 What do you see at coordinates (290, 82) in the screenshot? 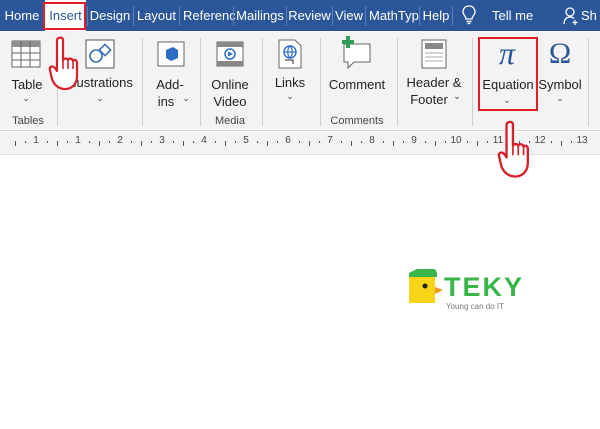
I see `links-button: Links` at bounding box center [290, 82].